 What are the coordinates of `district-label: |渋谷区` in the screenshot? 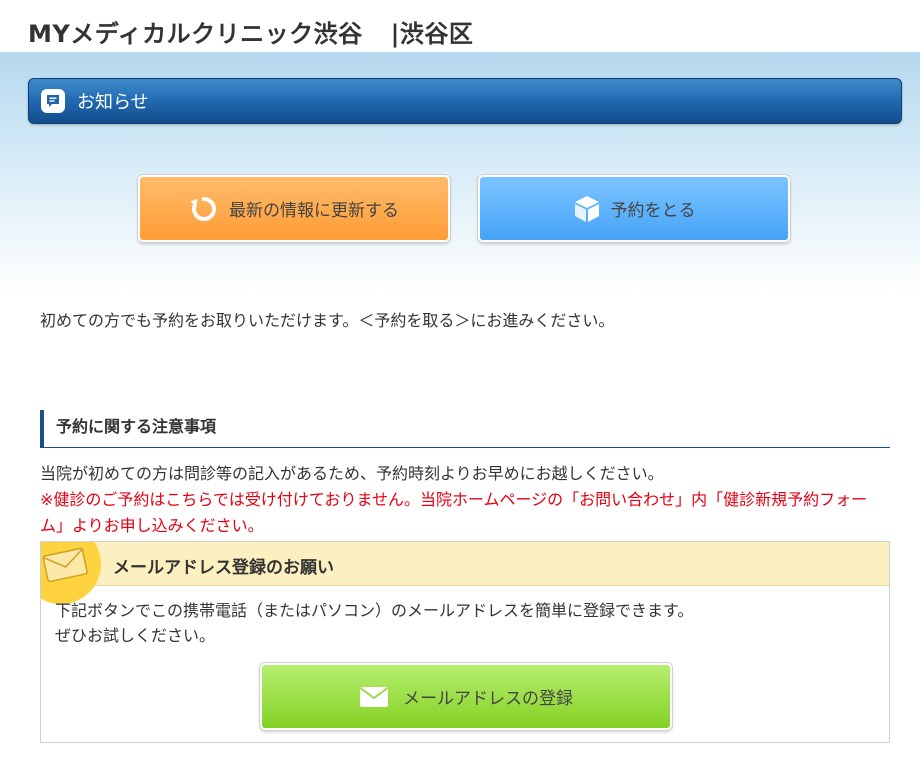 It's located at (432, 34).